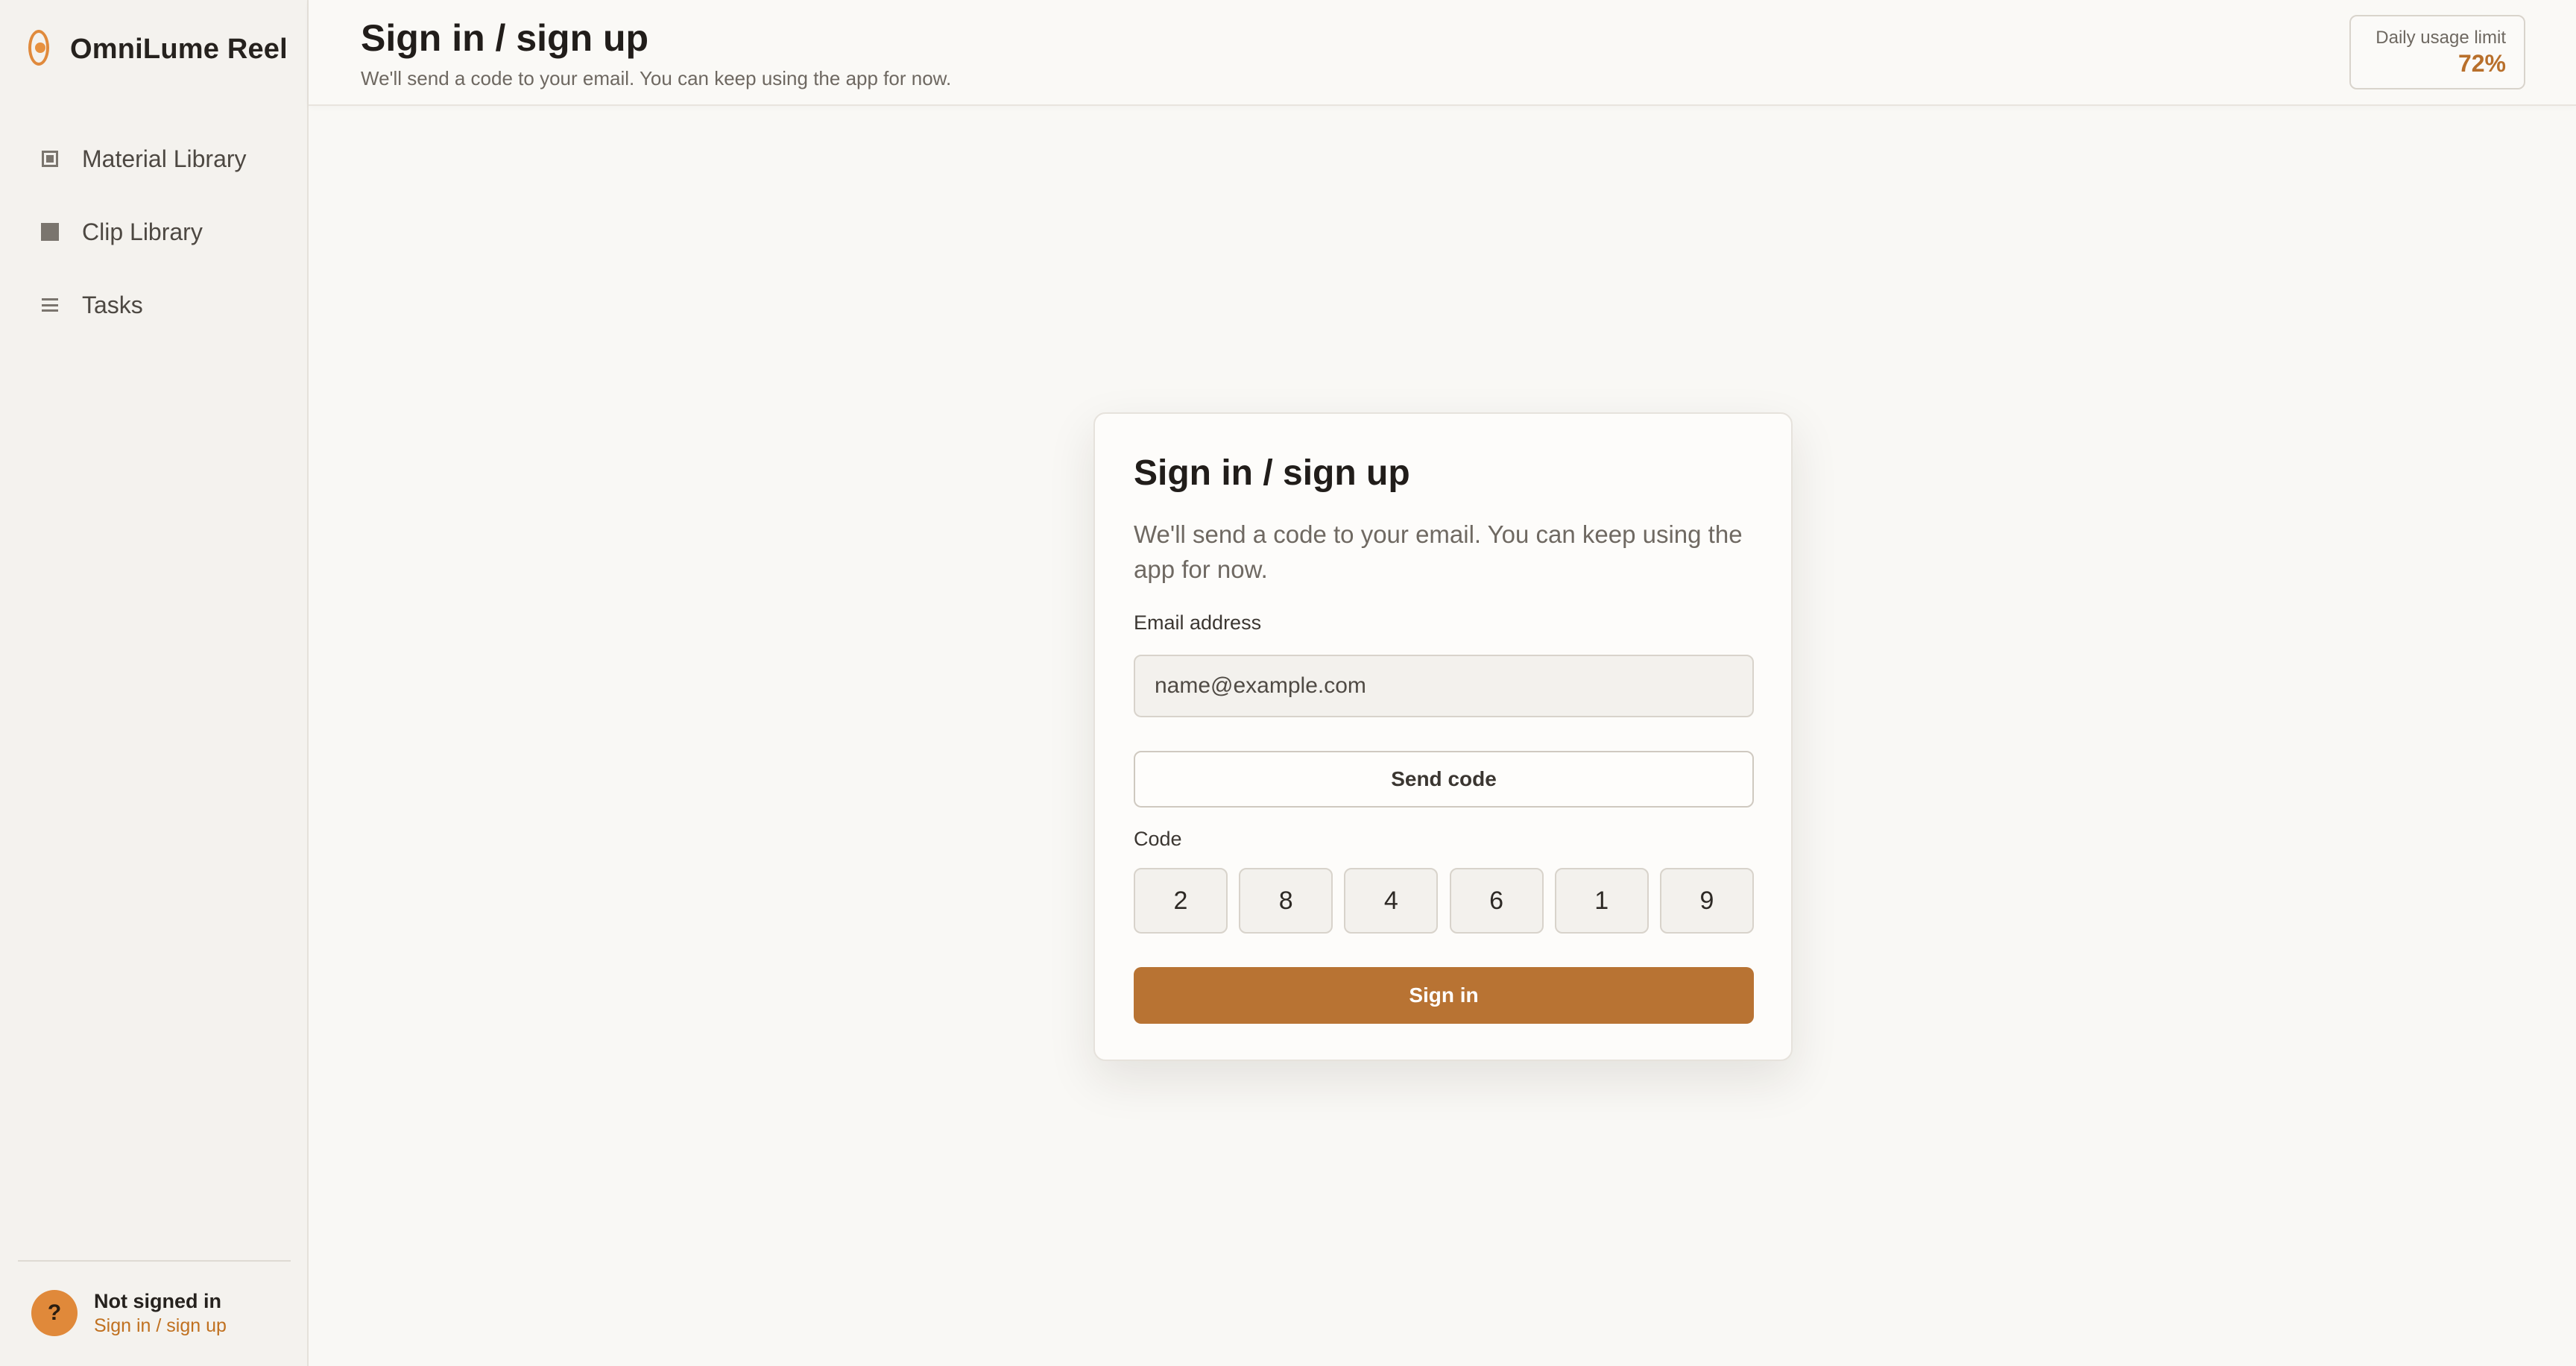 This screenshot has width=2576, height=1366. I want to click on usage-limit-badge: Daily usage limit 72%, so click(2437, 52).